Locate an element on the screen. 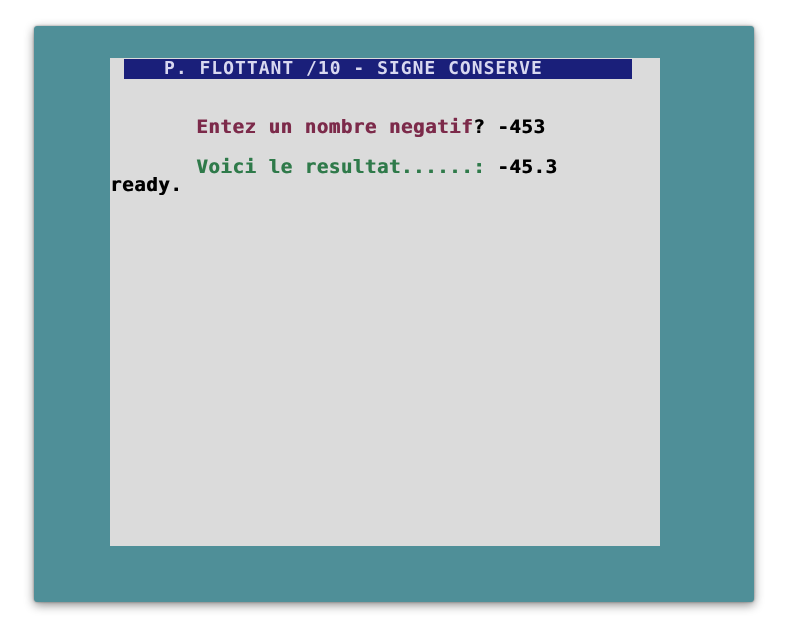  result-value: -45.3 is located at coordinates (527, 167).